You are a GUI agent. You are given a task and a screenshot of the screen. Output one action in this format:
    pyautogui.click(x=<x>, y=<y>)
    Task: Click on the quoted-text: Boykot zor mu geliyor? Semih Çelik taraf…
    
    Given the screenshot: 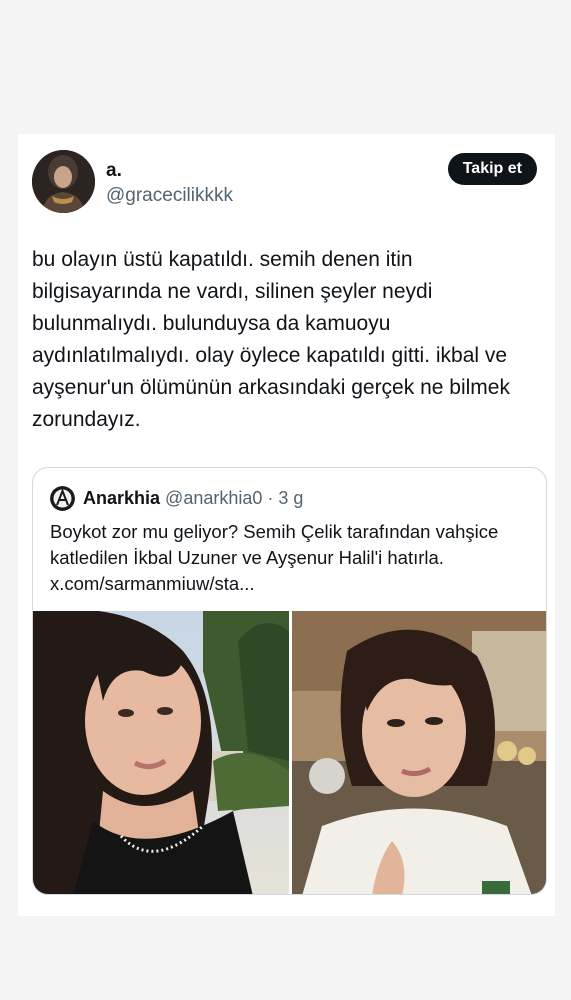 What is the action you would take?
    pyautogui.click(x=274, y=557)
    